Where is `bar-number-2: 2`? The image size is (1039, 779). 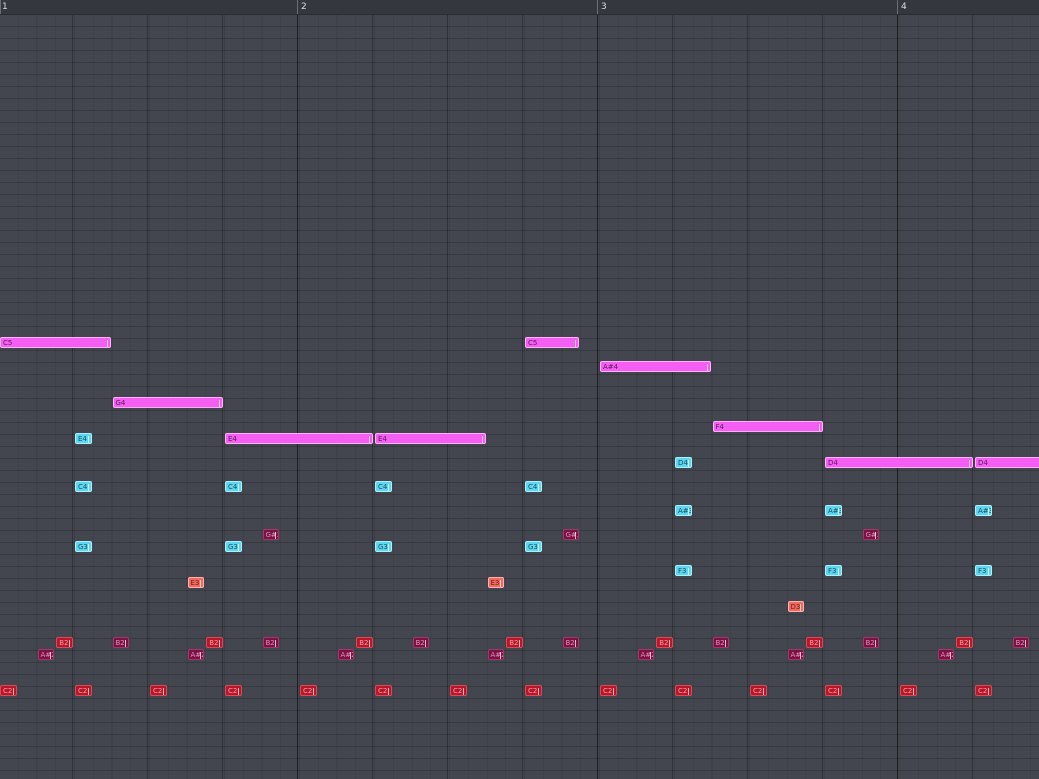
bar-number-2: 2 is located at coordinates (304, 7).